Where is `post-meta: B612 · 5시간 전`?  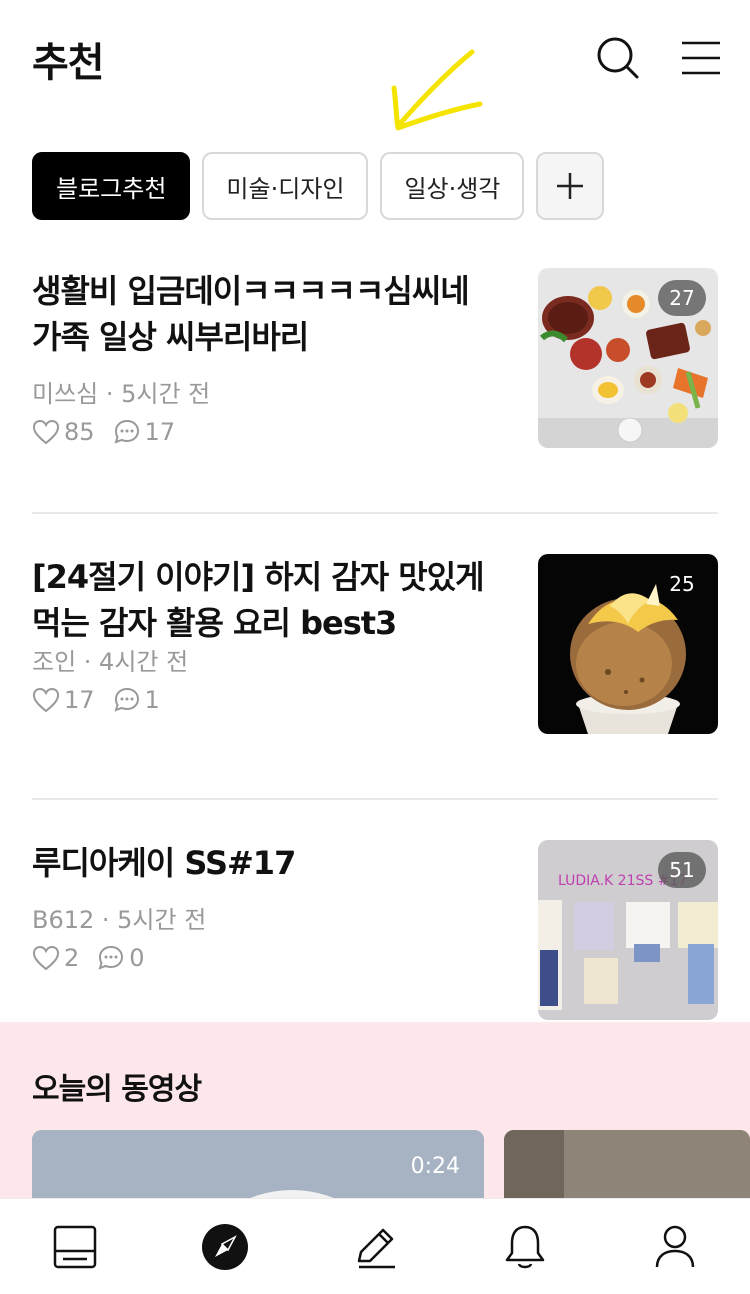
post-meta: B612 · 5시간 전 is located at coordinates (119, 920).